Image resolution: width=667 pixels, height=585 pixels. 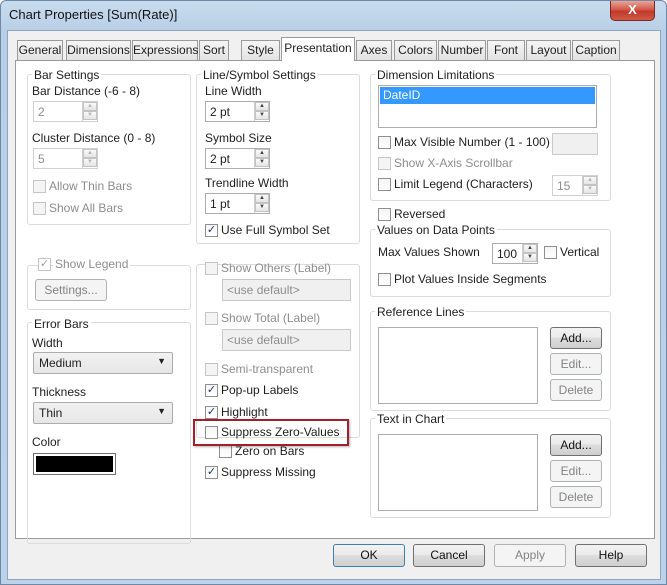 What do you see at coordinates (415, 50) in the screenshot?
I see `tab-colors: Colors` at bounding box center [415, 50].